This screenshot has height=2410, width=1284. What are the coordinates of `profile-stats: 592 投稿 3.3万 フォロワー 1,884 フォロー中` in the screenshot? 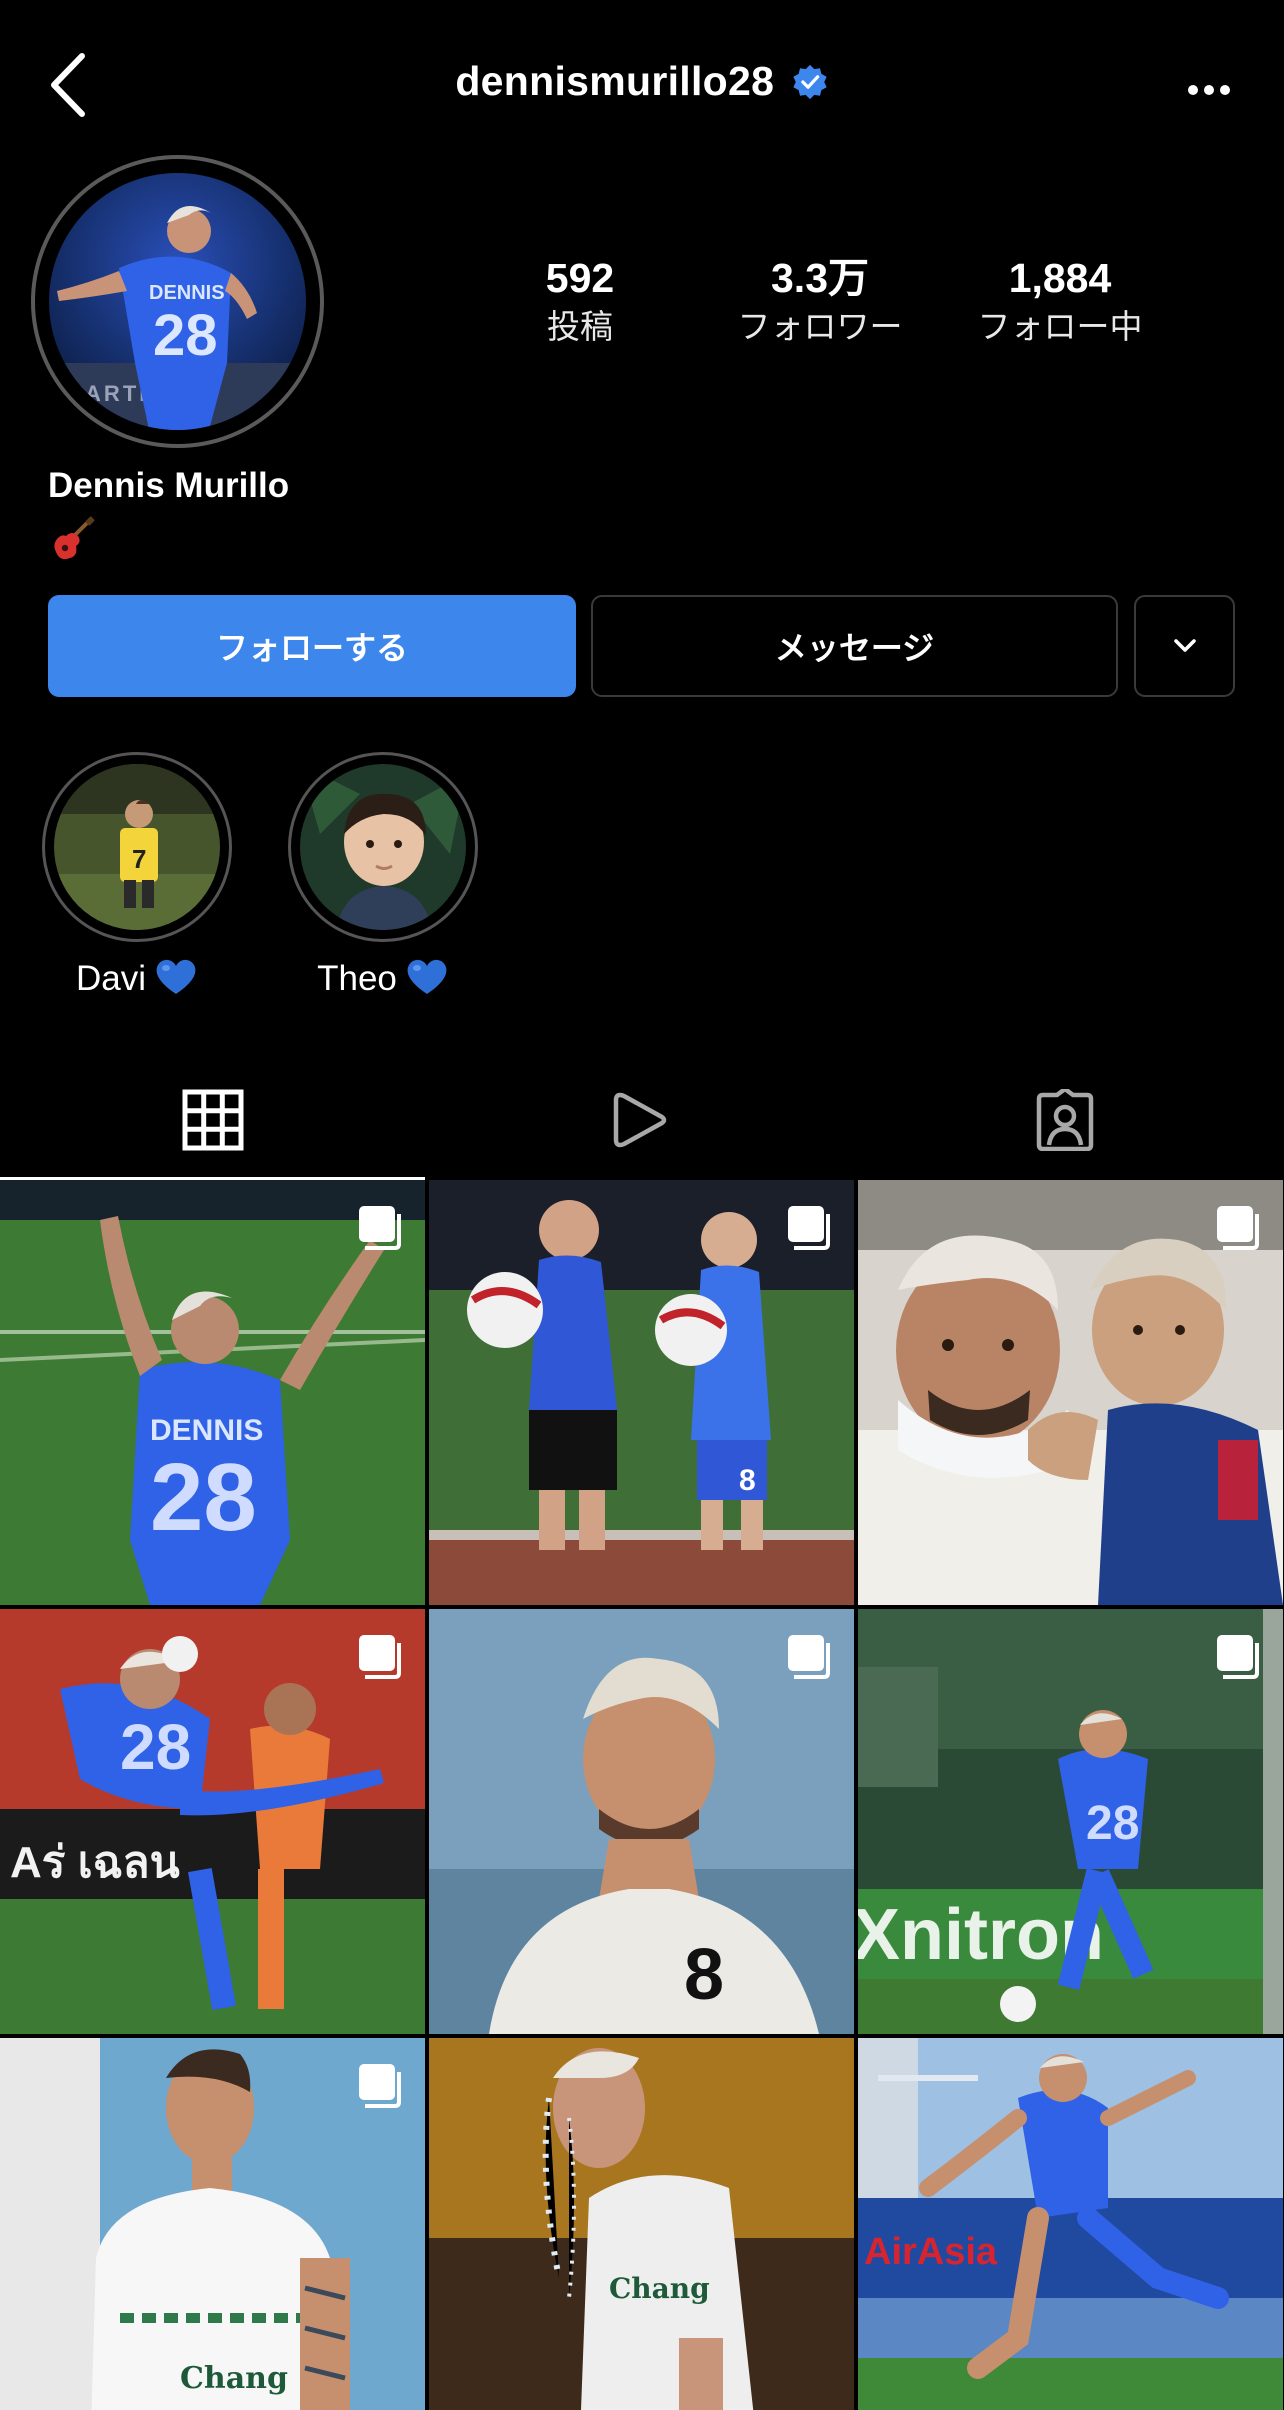 It's located at (840, 307).